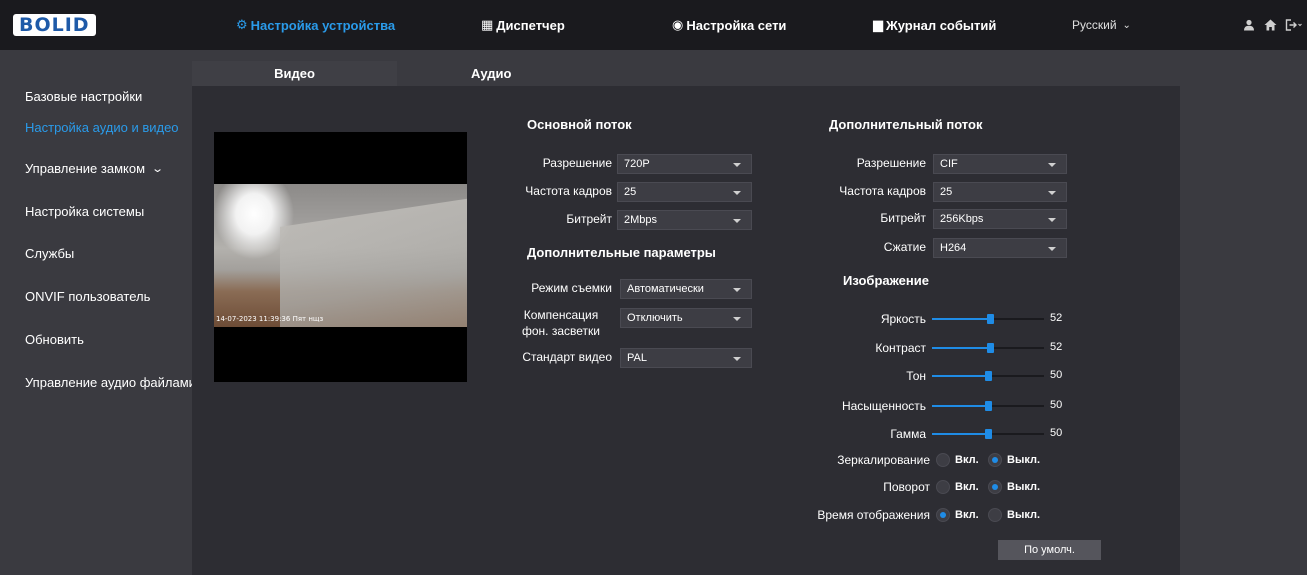  I want to click on show-time-off-label: Выкл., so click(1024, 515).